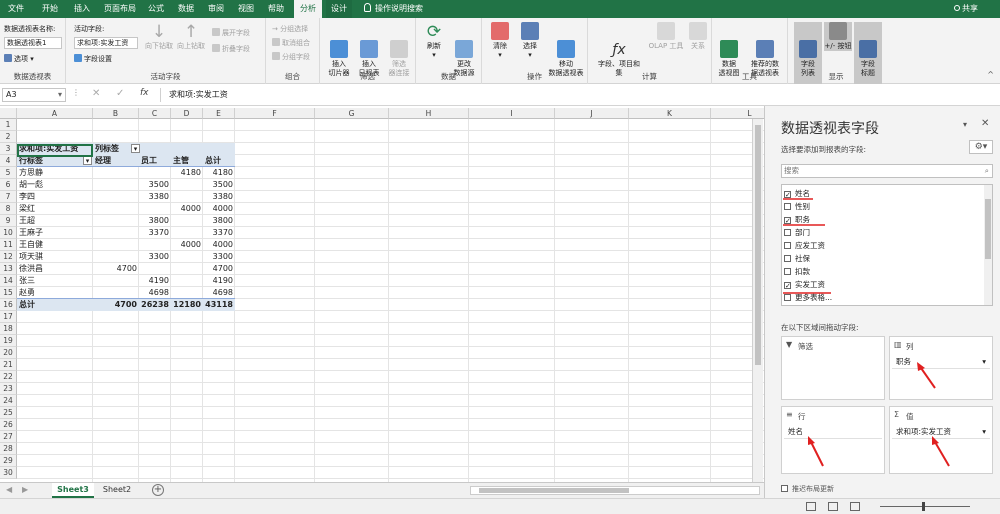  I want to click on select-button: 选择 ▾, so click(530, 41).